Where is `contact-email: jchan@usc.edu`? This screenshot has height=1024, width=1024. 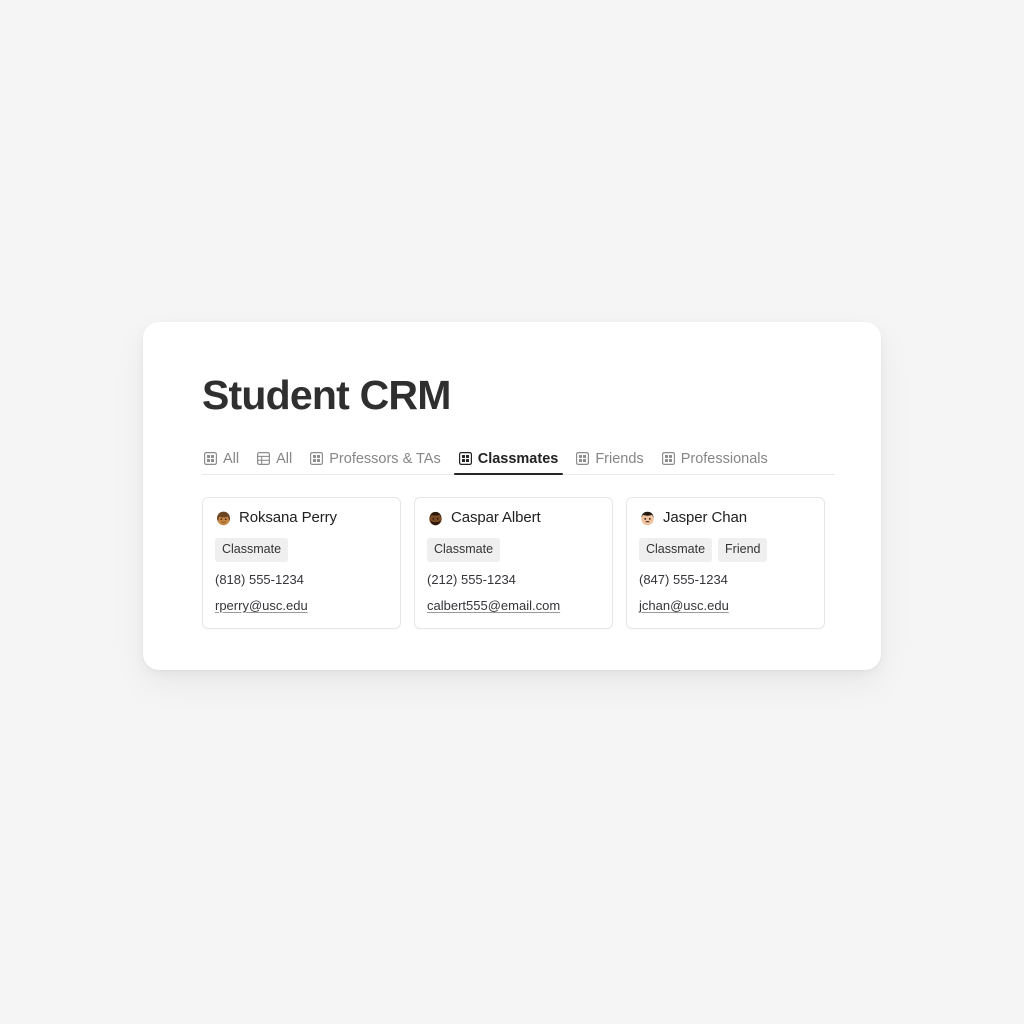
contact-email: jchan@usc.edu is located at coordinates (684, 606).